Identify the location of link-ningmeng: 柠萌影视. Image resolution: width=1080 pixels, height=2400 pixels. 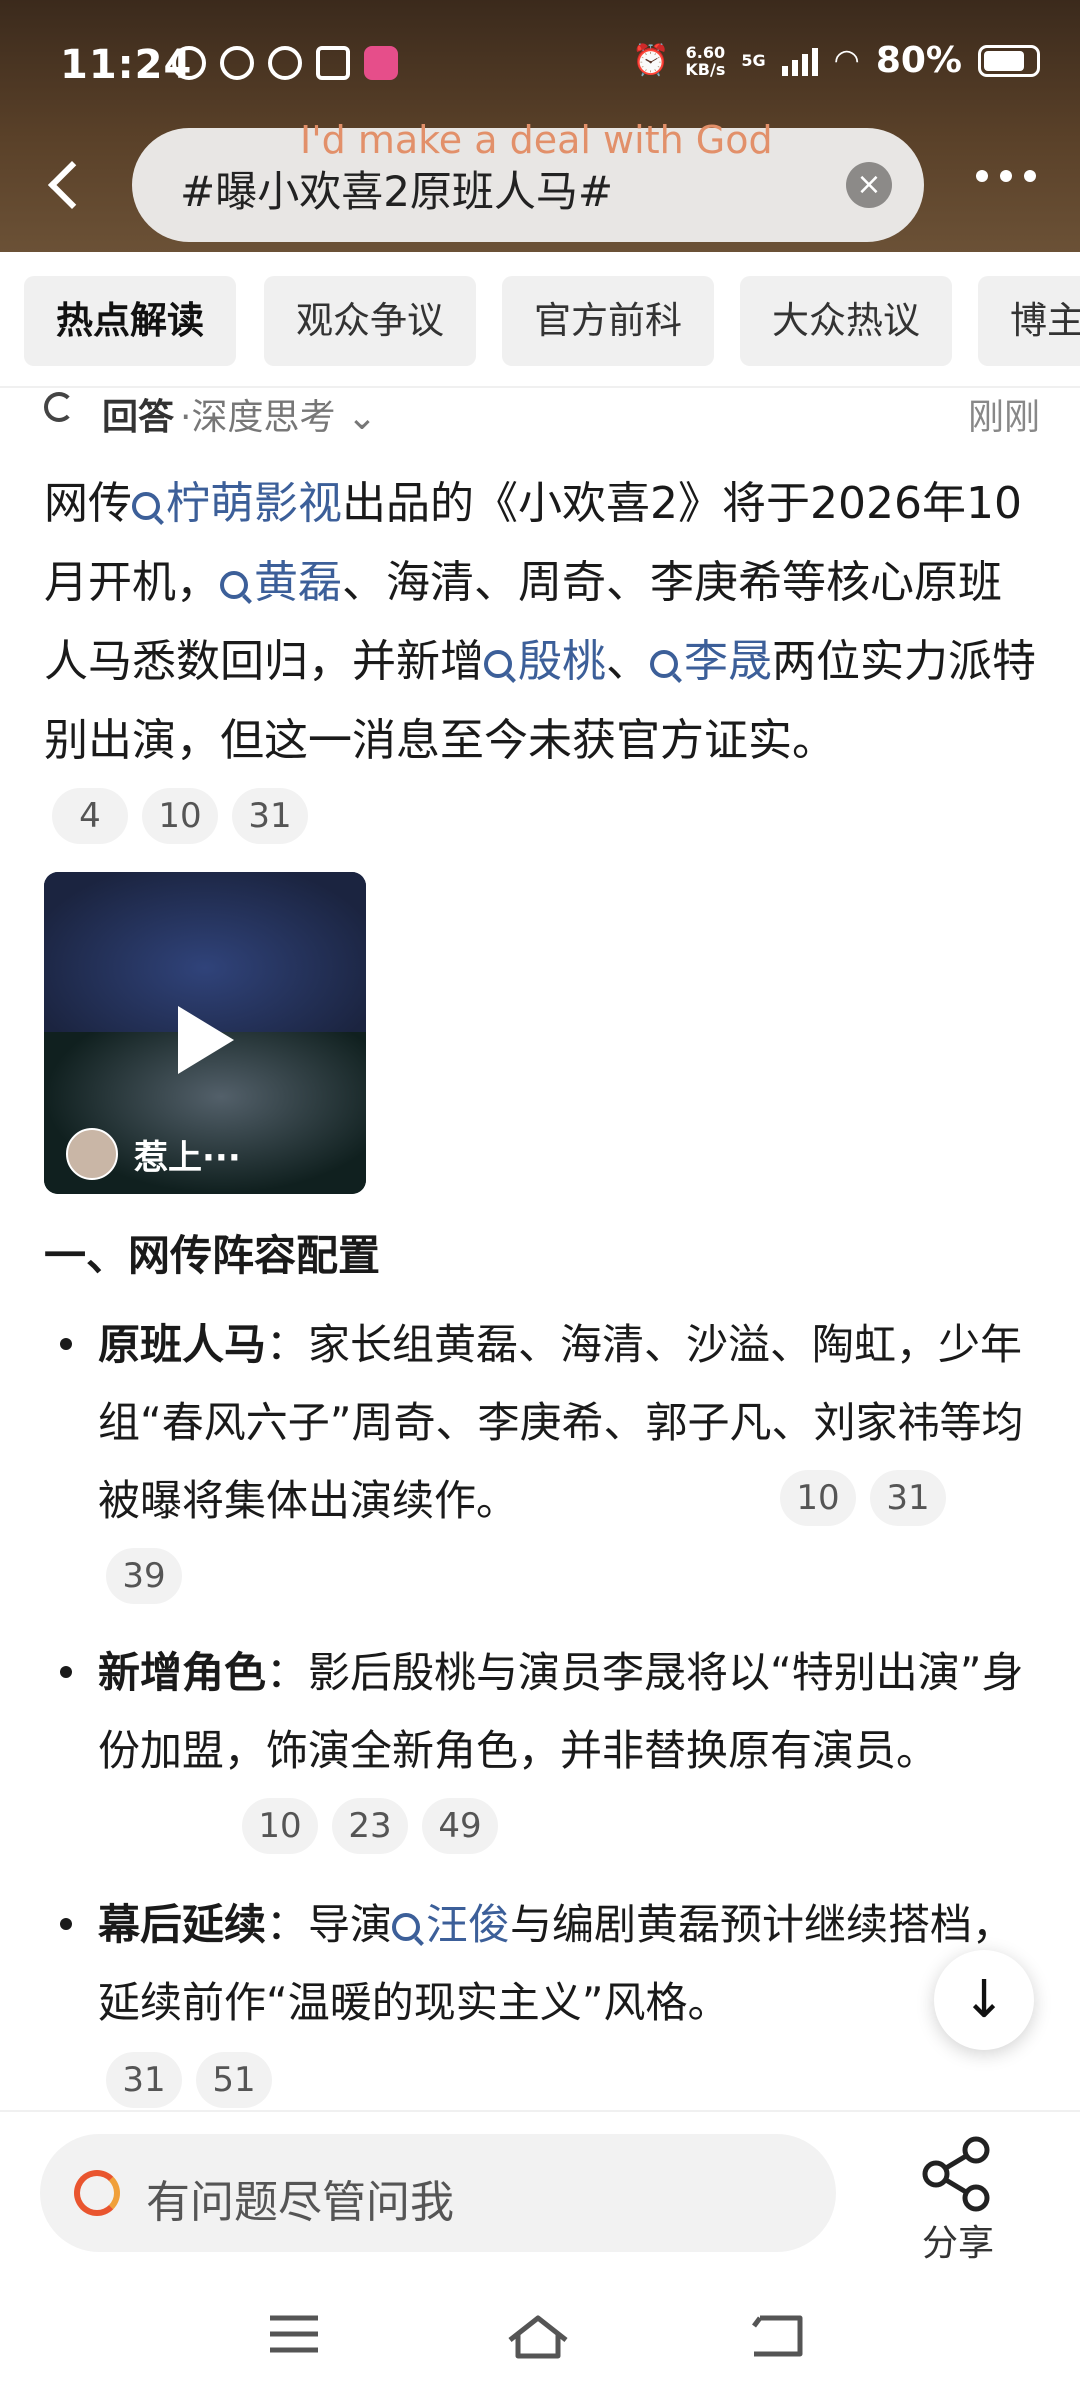
(237, 503).